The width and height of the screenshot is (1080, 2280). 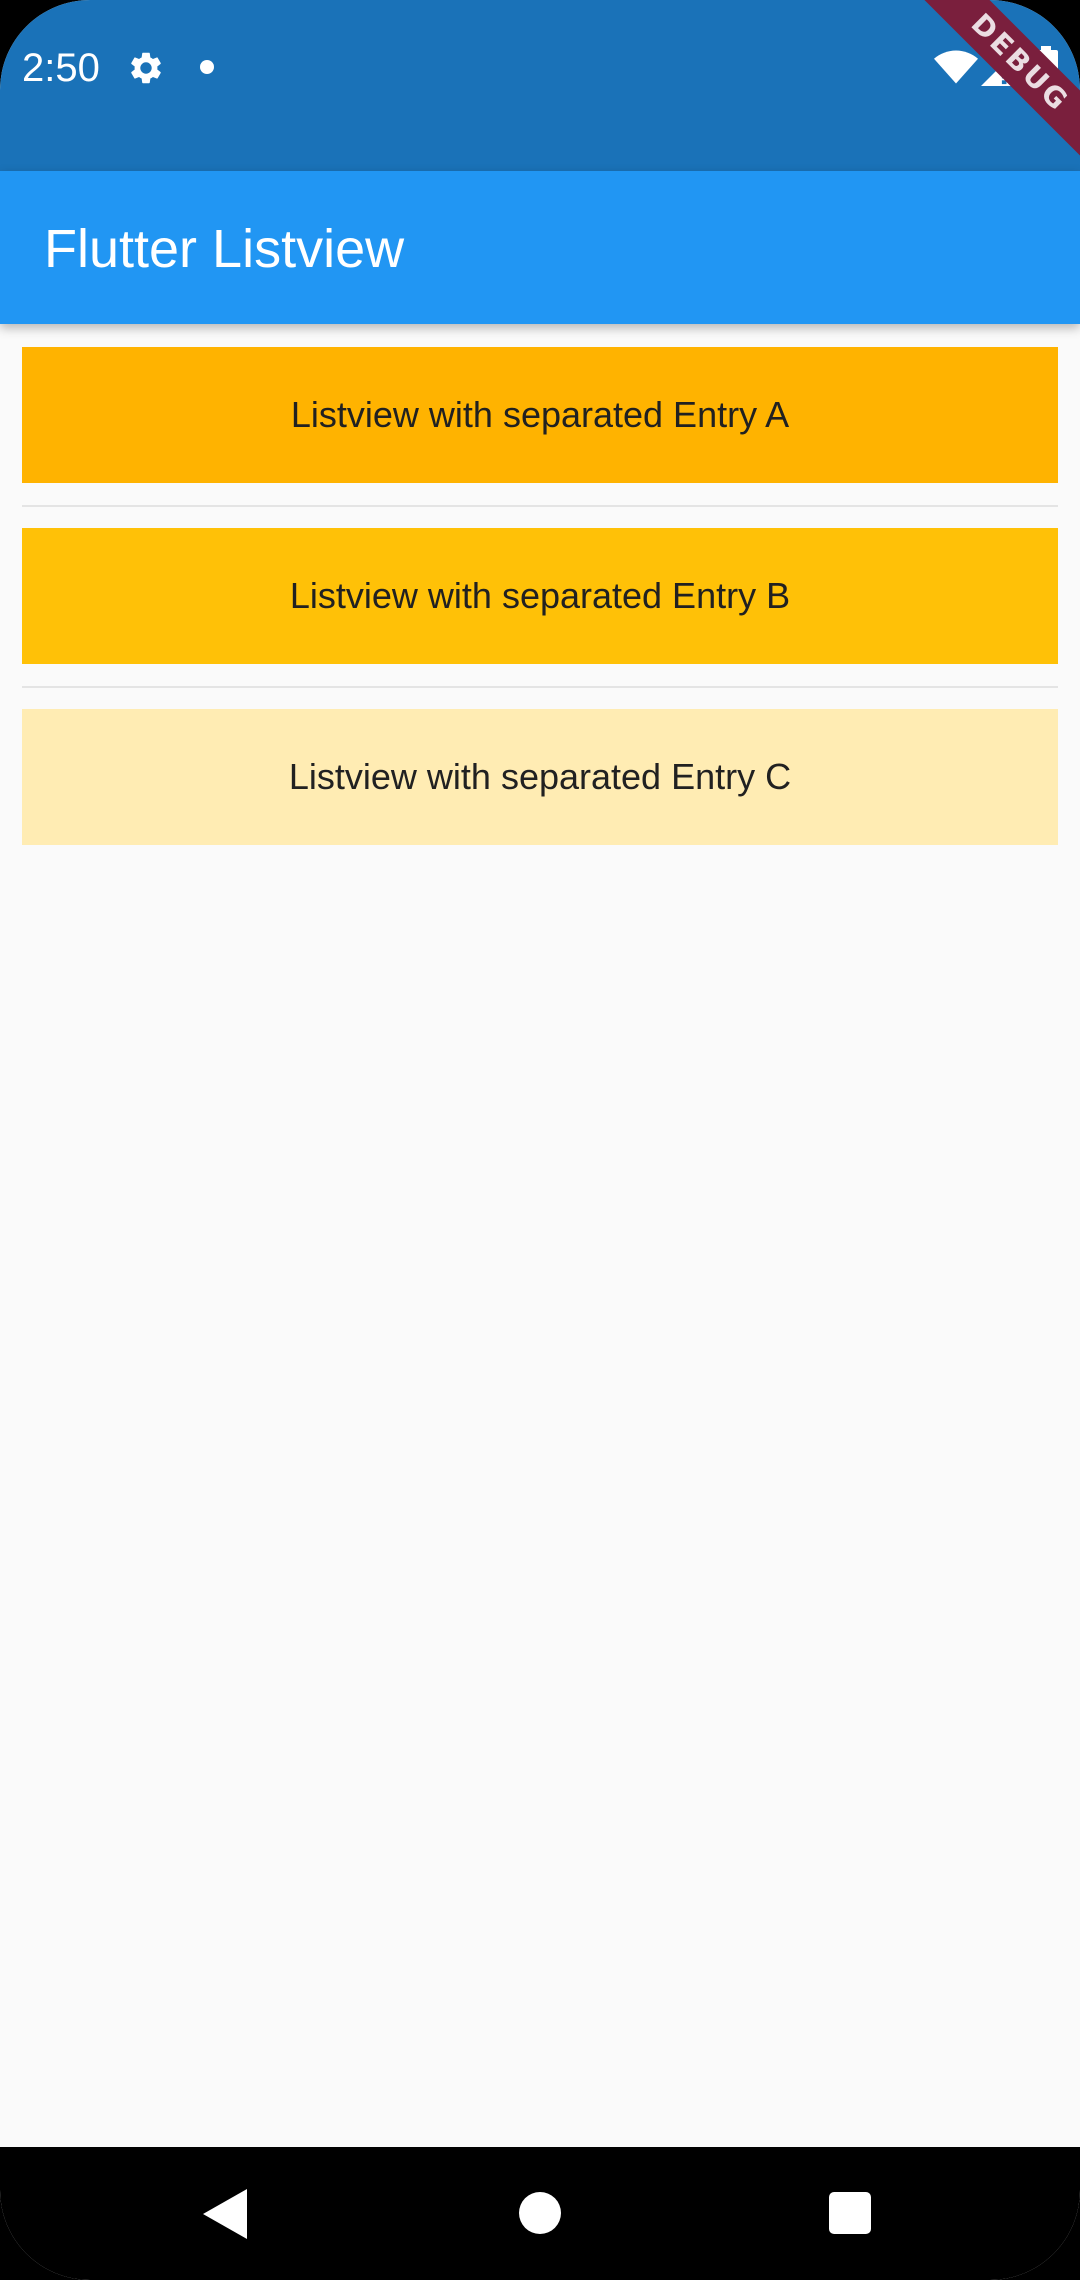 I want to click on list-item-entry-a: Listview with separated Entry A, so click(x=540, y=415).